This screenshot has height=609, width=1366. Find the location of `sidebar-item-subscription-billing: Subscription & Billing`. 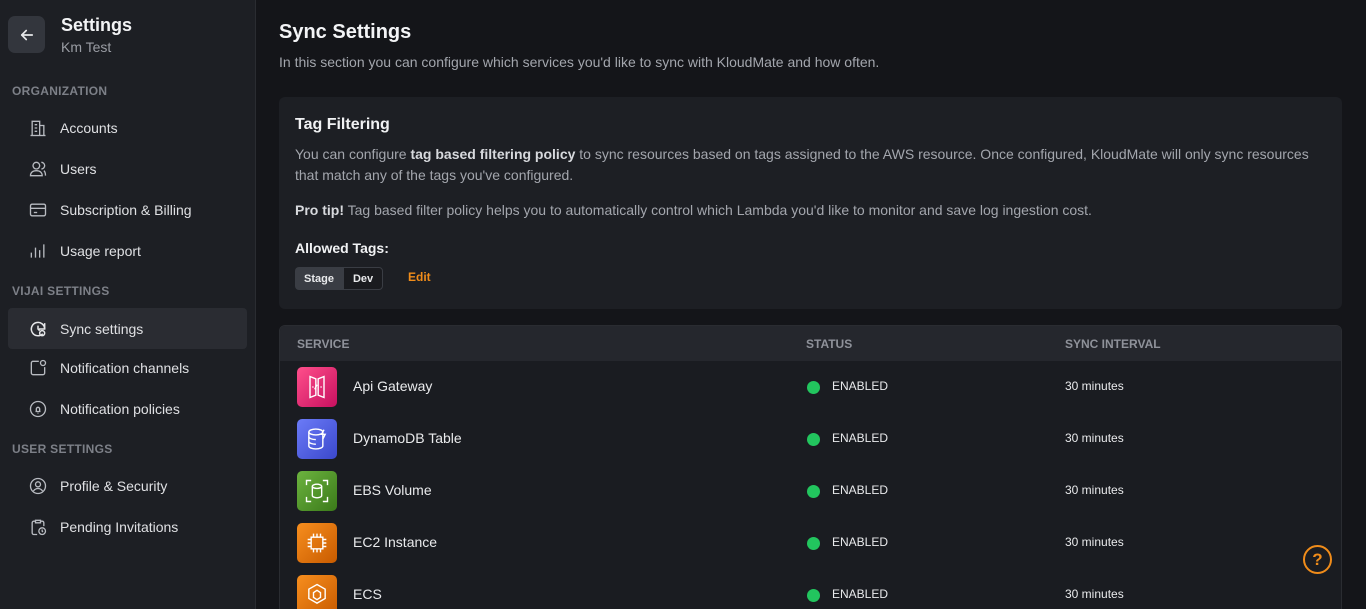

sidebar-item-subscription-billing: Subscription & Billing is located at coordinates (127, 209).